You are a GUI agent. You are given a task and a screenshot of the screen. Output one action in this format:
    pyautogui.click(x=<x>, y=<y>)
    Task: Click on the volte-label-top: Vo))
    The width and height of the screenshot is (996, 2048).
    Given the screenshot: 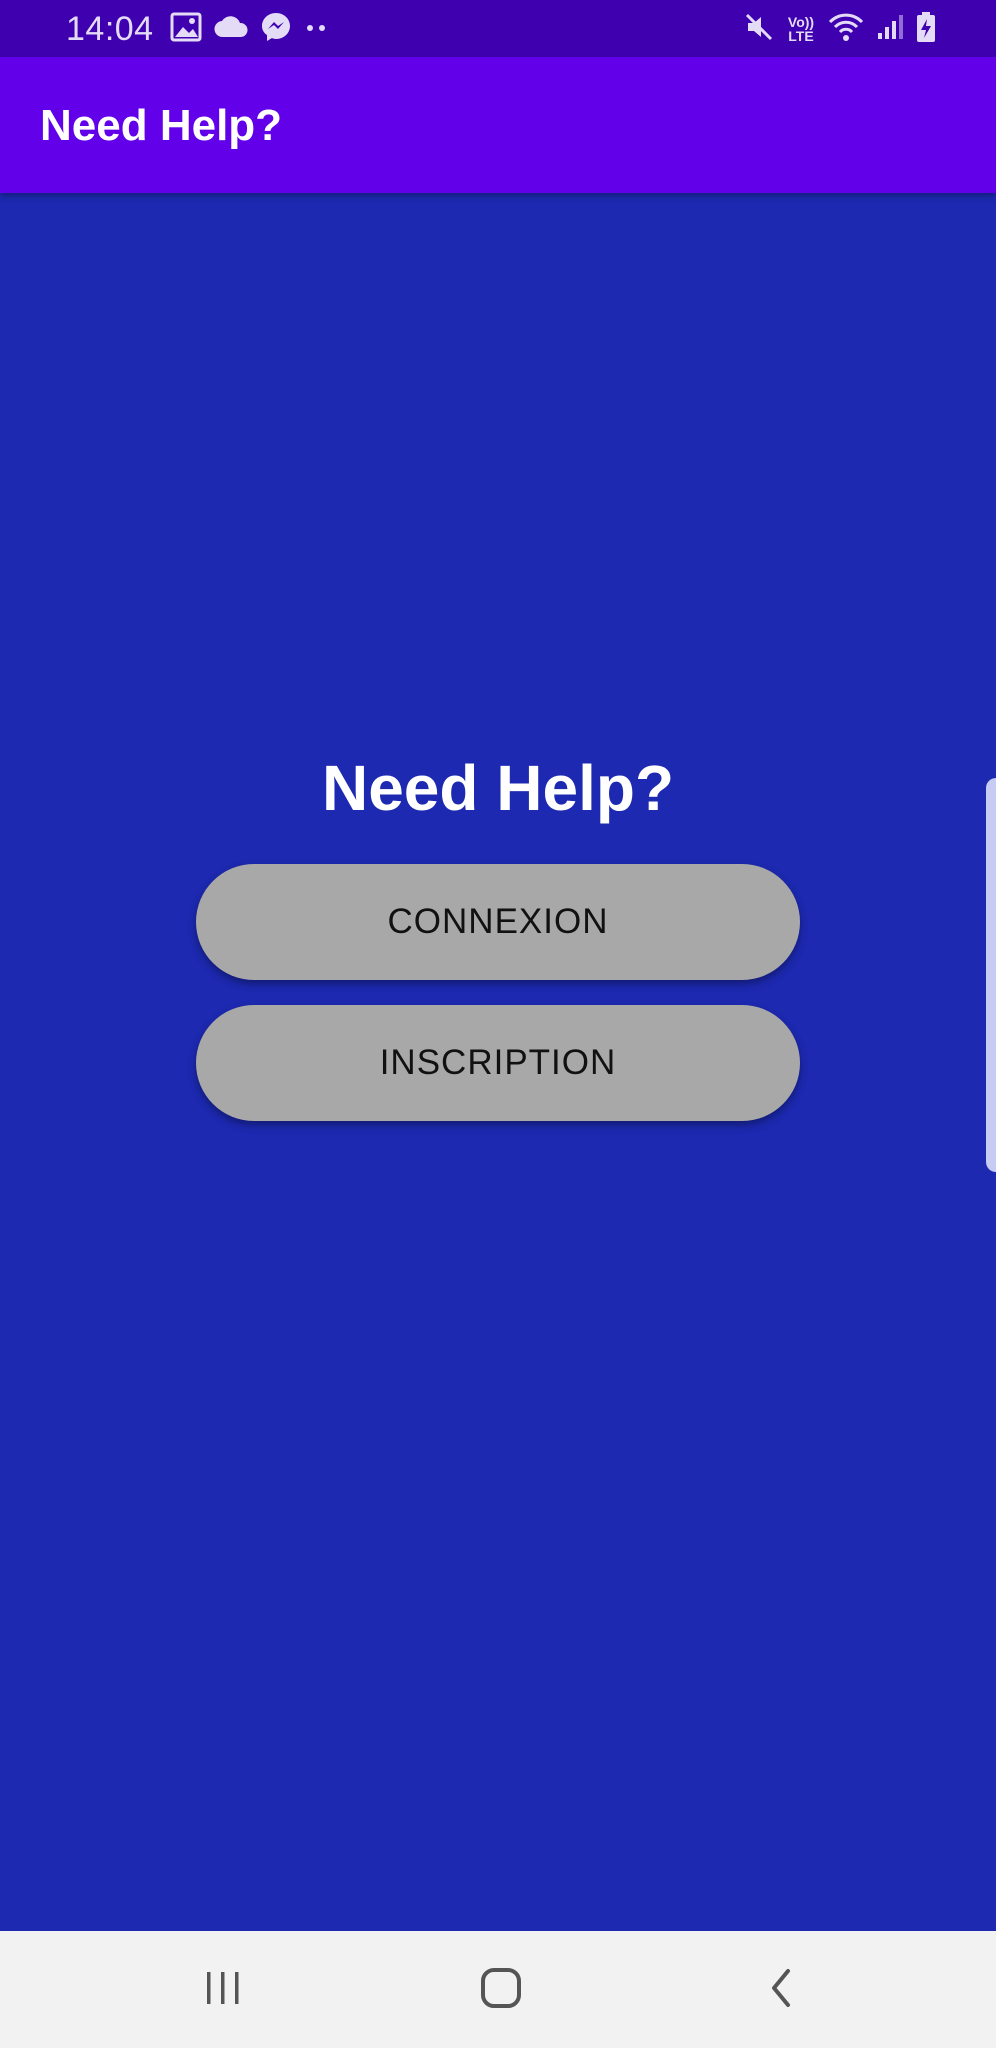 What is the action you would take?
    pyautogui.click(x=801, y=22)
    